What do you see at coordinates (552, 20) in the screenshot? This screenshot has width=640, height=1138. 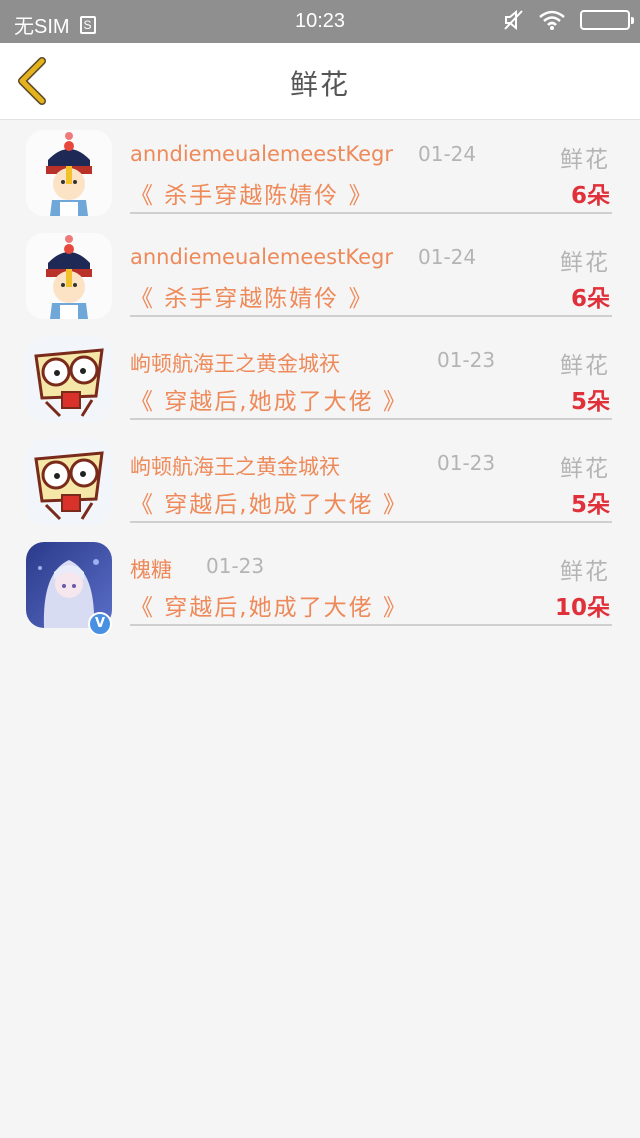 I see `wifi-icon` at bounding box center [552, 20].